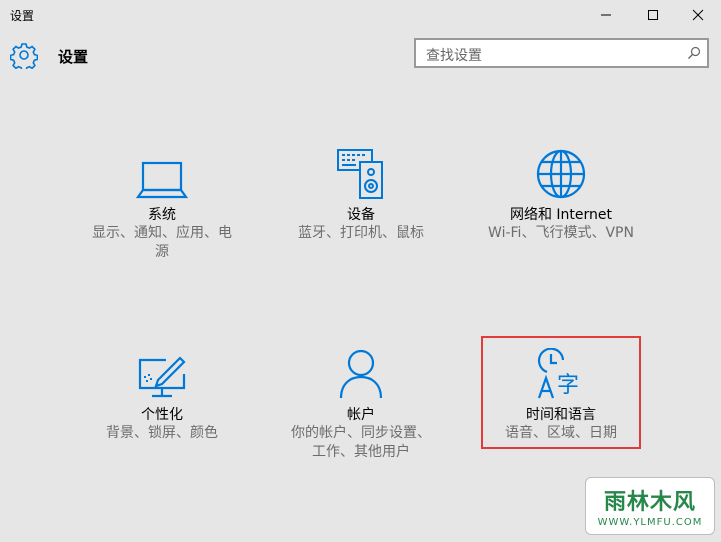 The width and height of the screenshot is (721, 542). I want to click on minimize-button, so click(606, 15).